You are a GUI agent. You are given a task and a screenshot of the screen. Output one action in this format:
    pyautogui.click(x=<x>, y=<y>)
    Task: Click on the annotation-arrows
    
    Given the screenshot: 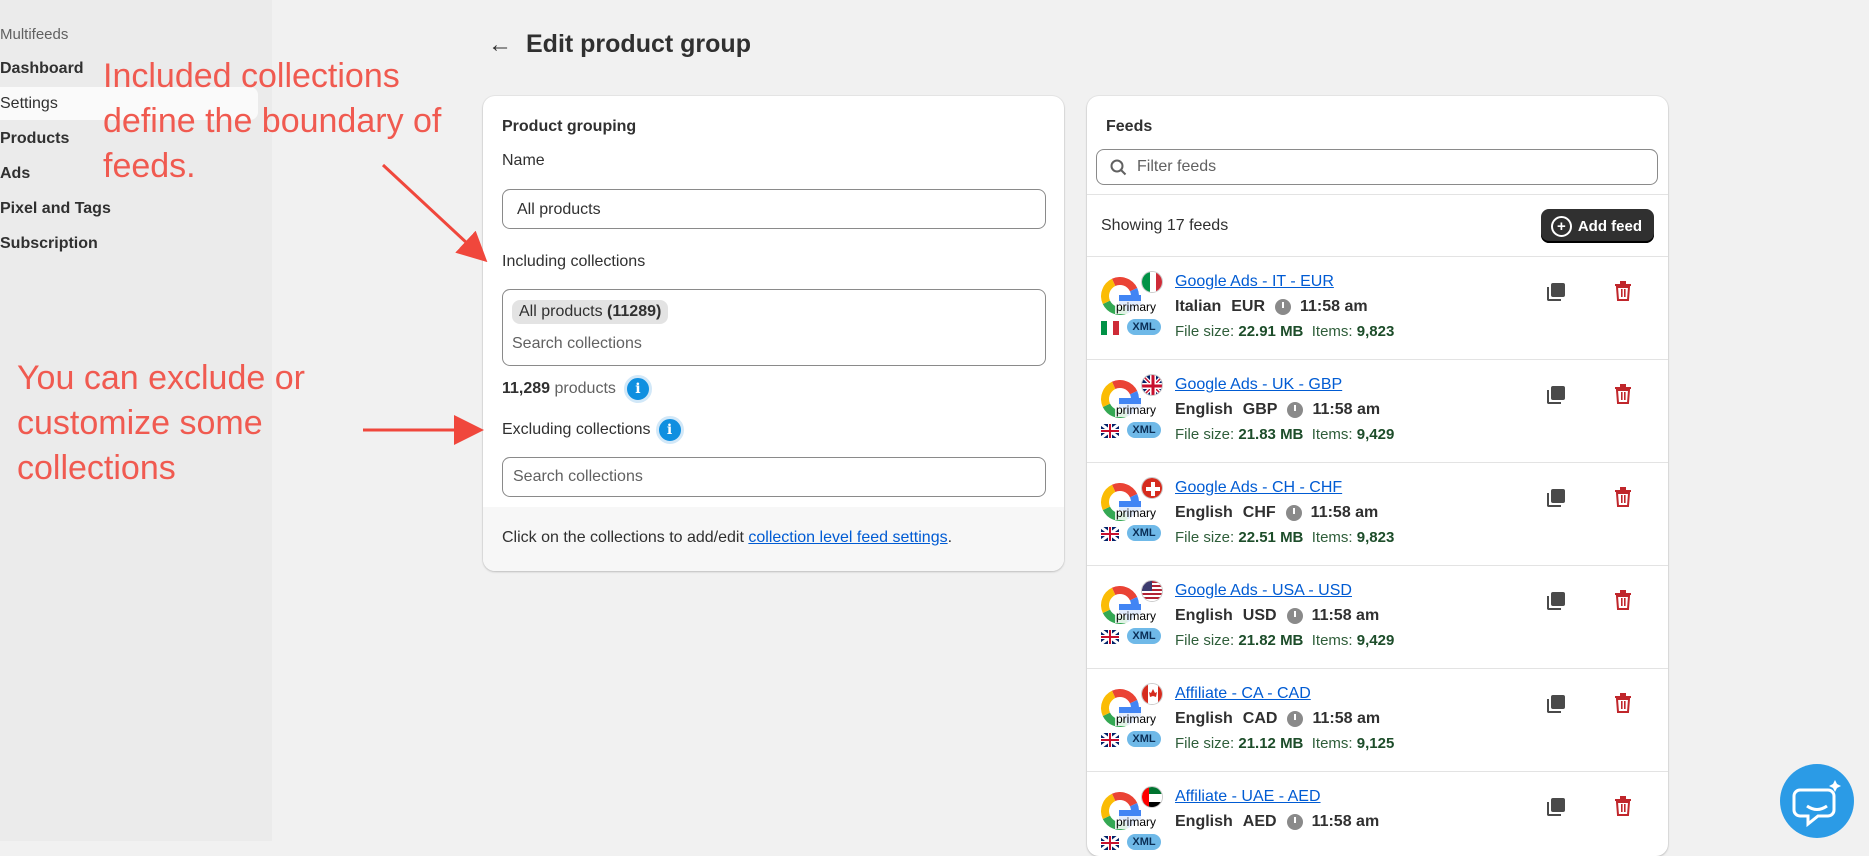 What is the action you would take?
    pyautogui.click(x=425, y=304)
    